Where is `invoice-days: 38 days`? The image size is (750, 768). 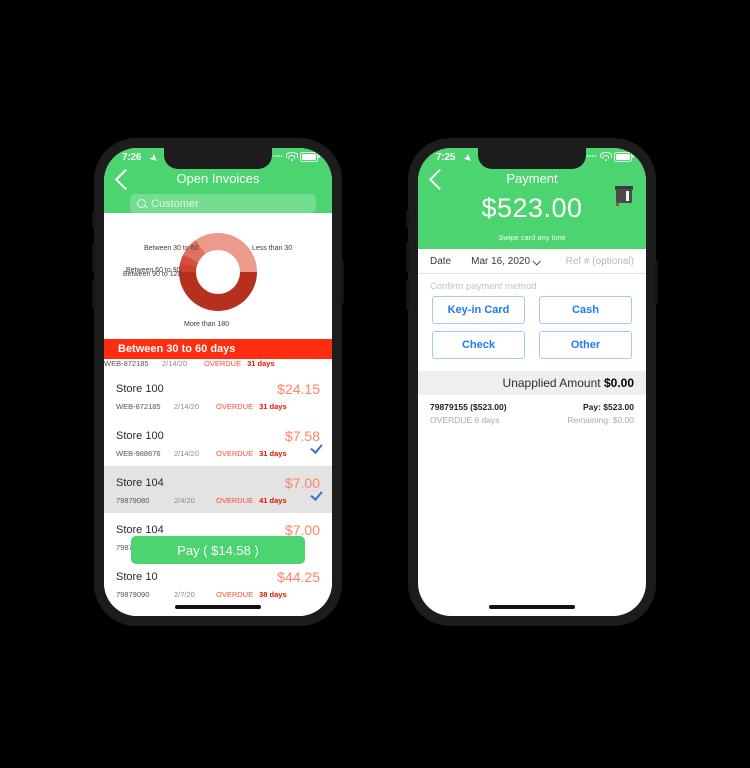
invoice-days: 38 days is located at coordinates (273, 594).